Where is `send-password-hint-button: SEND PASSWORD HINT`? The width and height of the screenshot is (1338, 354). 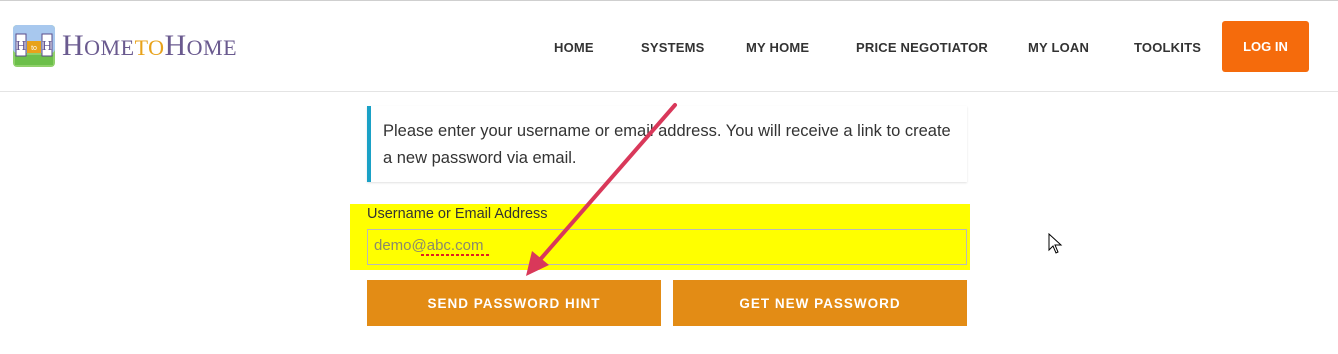
send-password-hint-button: SEND PASSWORD HINT is located at coordinates (514, 303).